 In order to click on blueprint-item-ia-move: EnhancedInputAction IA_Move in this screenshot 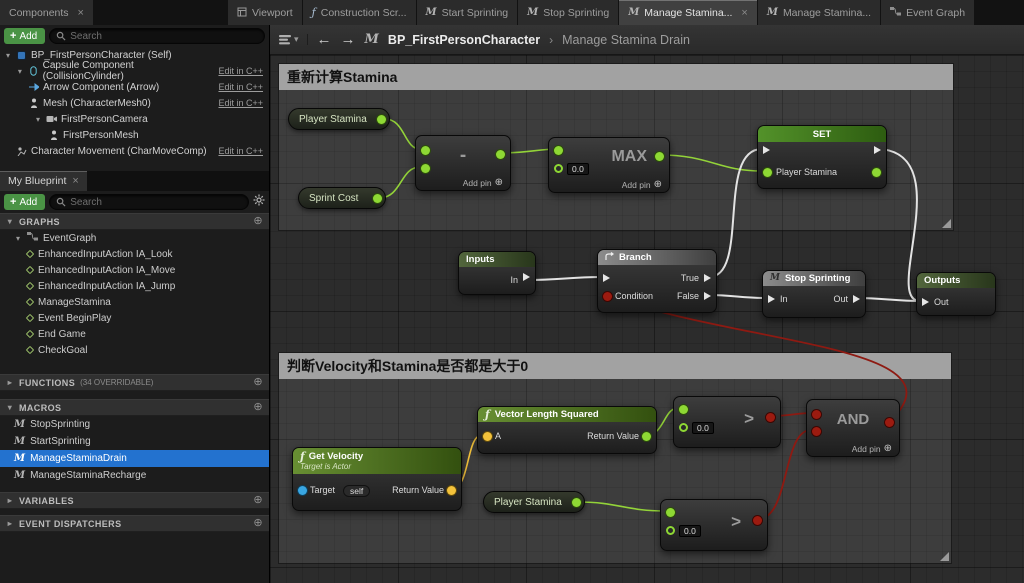, I will do `click(134, 270)`.